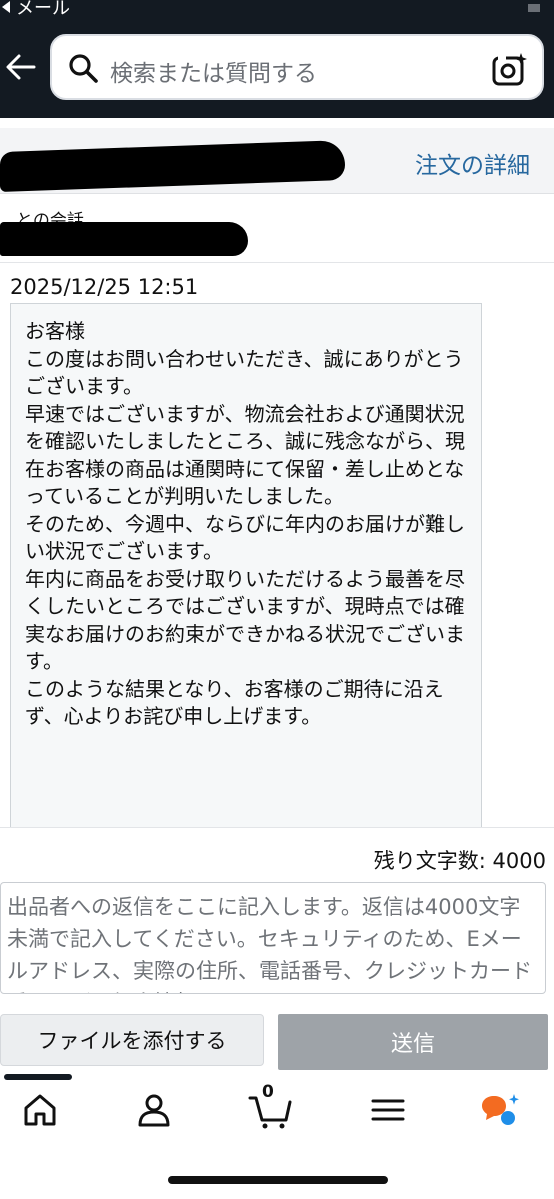 The height and width of the screenshot is (1199, 554). Describe the element at coordinates (6, 7) in the screenshot. I see `back-triangle-icon` at that location.